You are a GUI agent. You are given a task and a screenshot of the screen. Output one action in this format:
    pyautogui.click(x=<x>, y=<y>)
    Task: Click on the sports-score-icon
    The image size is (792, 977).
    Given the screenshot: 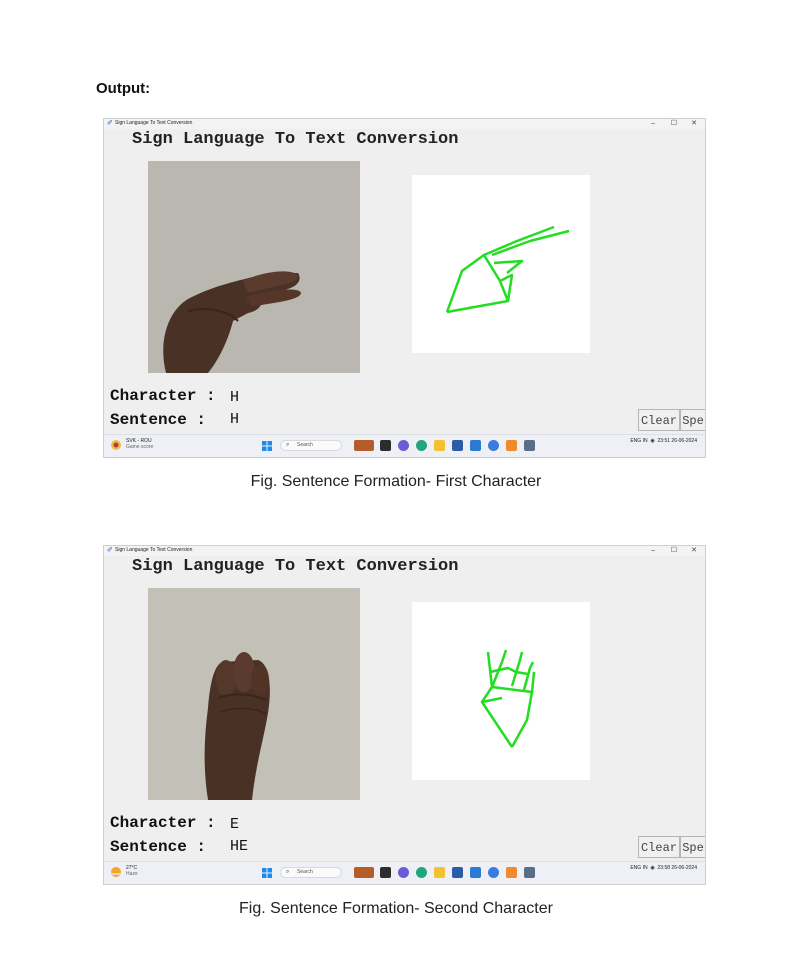 What is the action you would take?
    pyautogui.click(x=116, y=445)
    